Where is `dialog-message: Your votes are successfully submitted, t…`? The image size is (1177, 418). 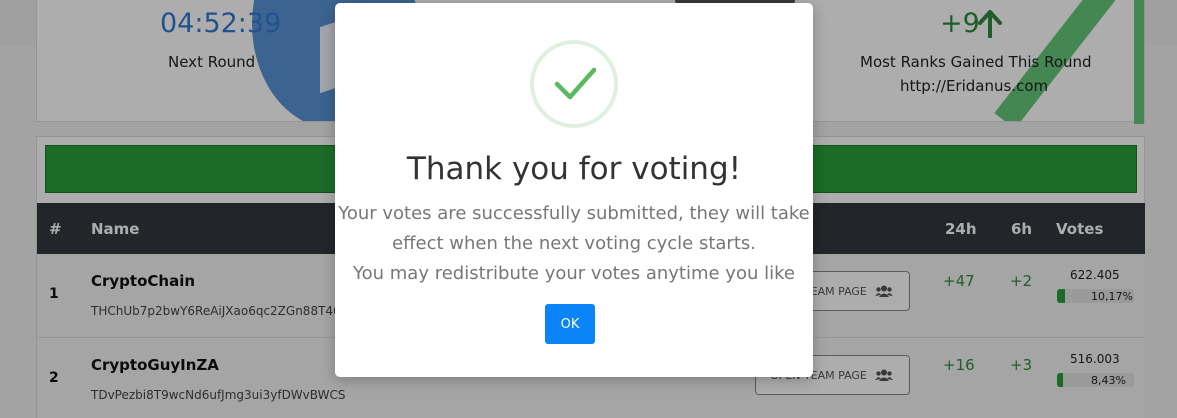 dialog-message: Your votes are successfully submitted, t… is located at coordinates (574, 244).